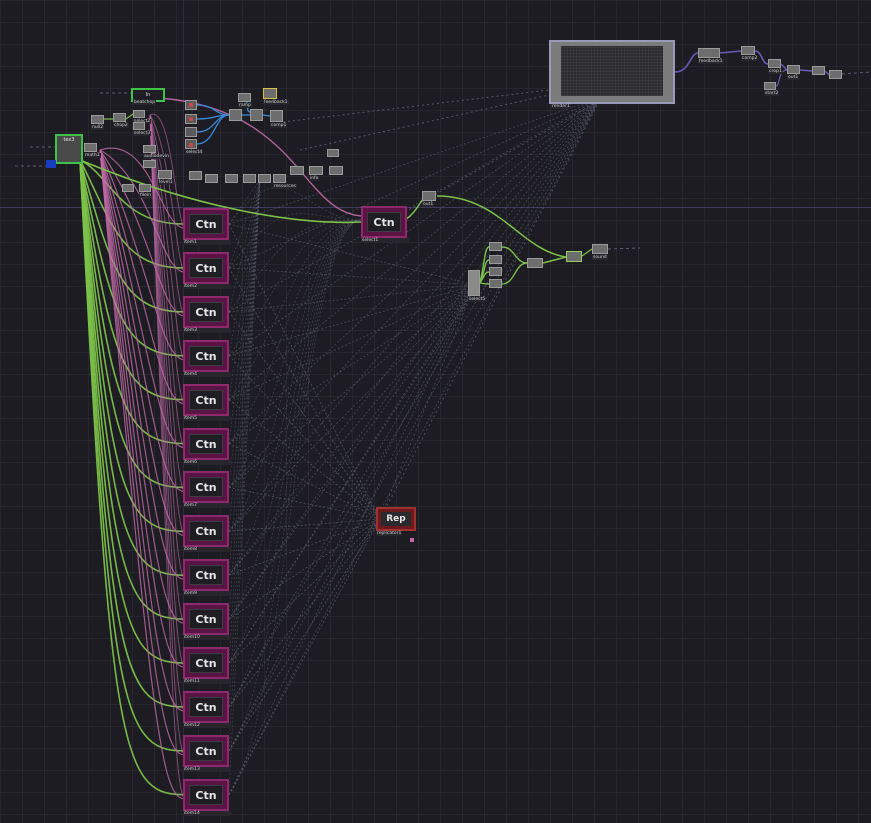  I want to click on render-top-node: render1, so click(612, 74).